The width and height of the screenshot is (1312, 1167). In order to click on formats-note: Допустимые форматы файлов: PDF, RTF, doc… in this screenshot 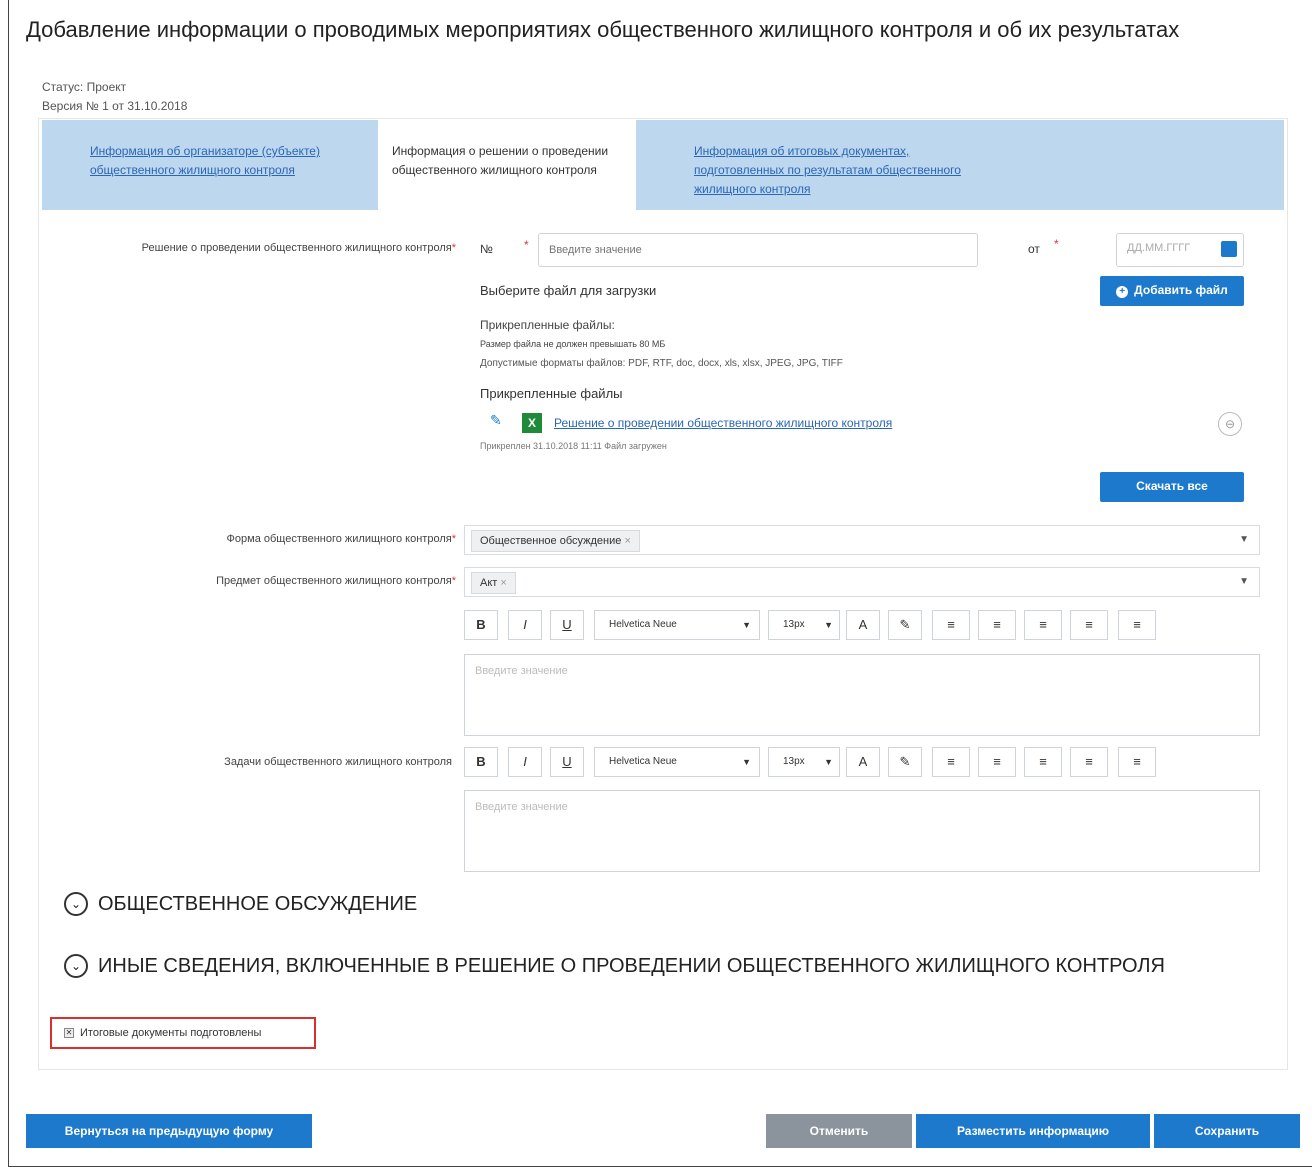, I will do `click(661, 363)`.